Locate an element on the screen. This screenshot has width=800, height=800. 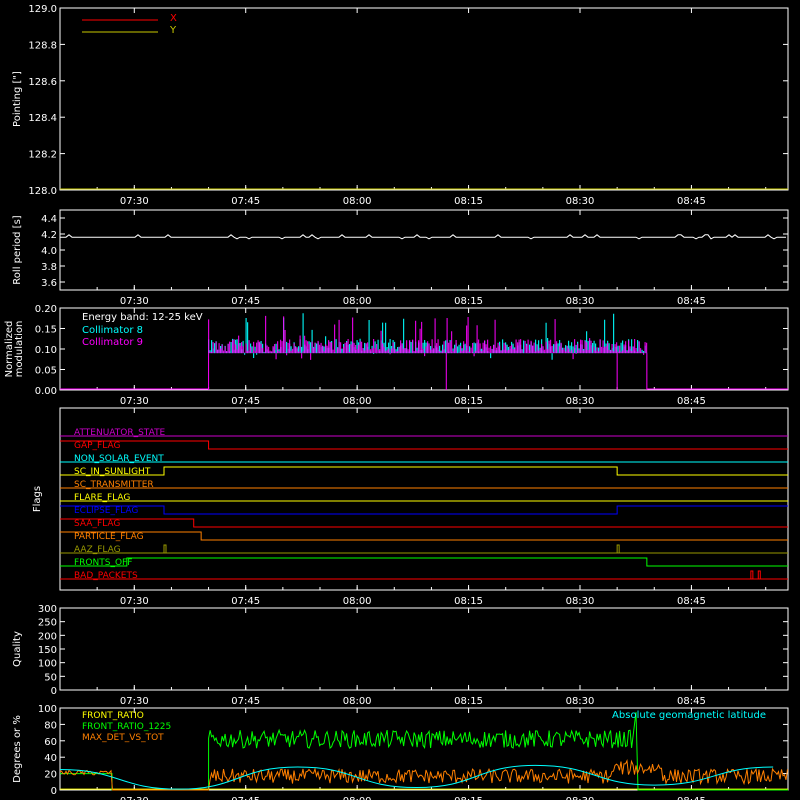
series-max-det-vs-tot is located at coordinates (423, 775).